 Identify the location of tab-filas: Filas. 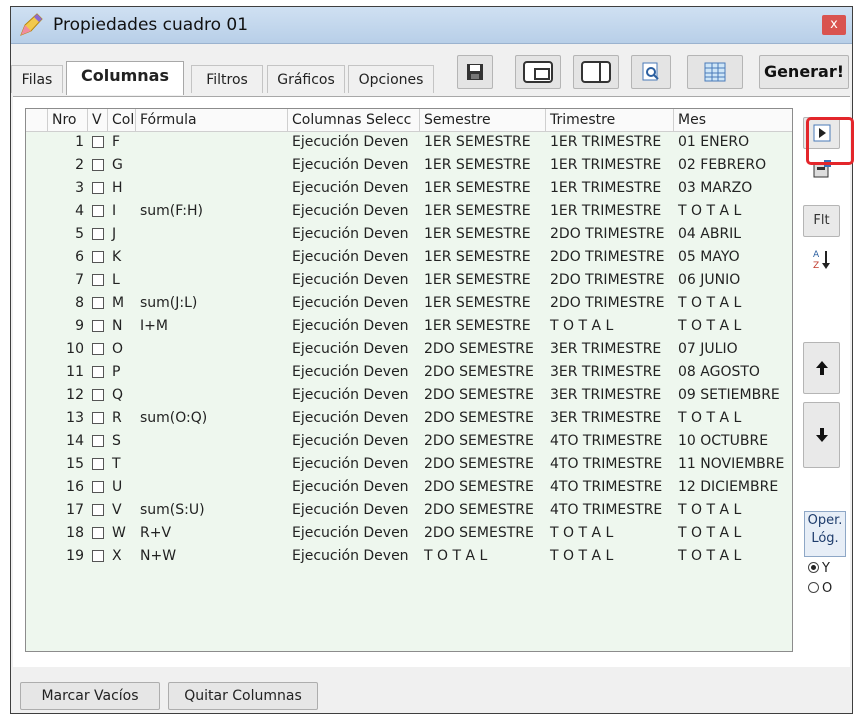
(37, 79).